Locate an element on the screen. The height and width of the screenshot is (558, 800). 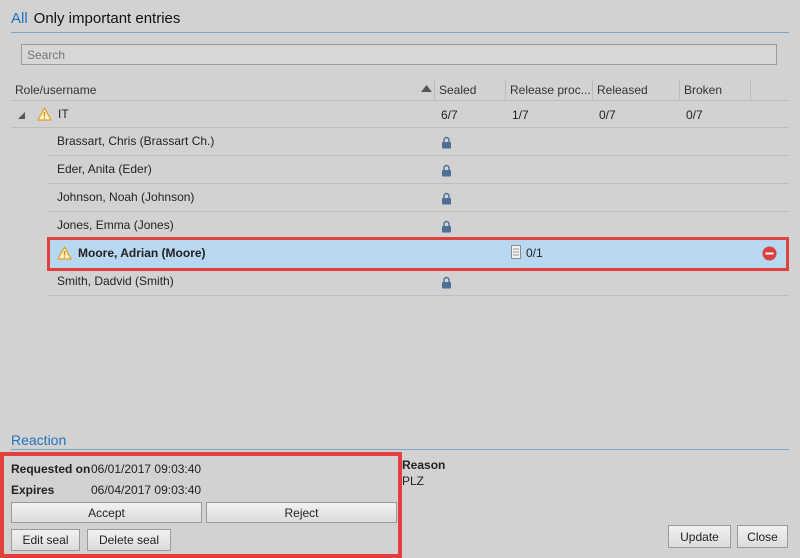
filter-all-link: All is located at coordinates (19, 18).